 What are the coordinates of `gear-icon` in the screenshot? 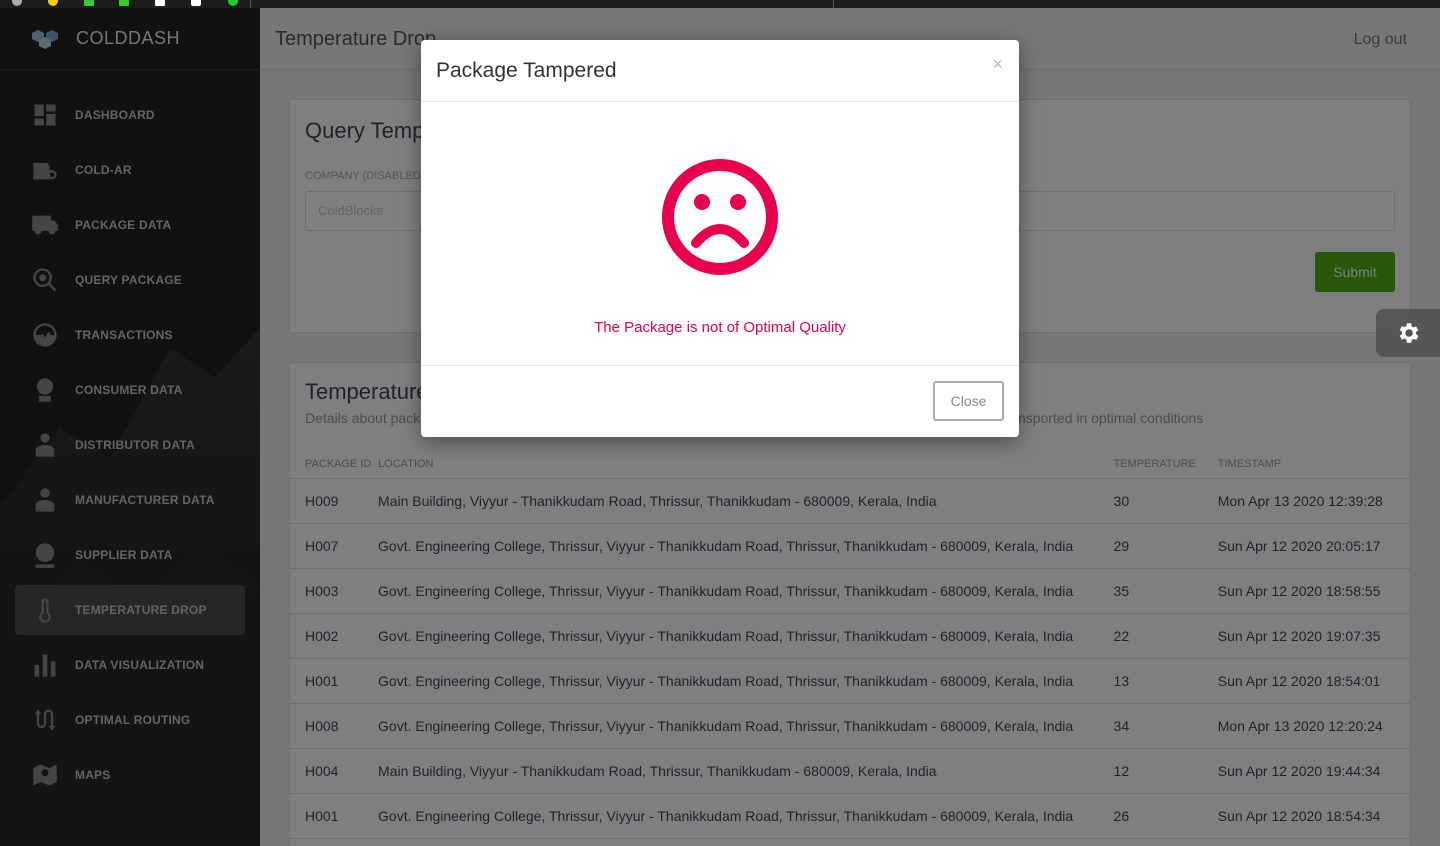 It's located at (1409, 333).